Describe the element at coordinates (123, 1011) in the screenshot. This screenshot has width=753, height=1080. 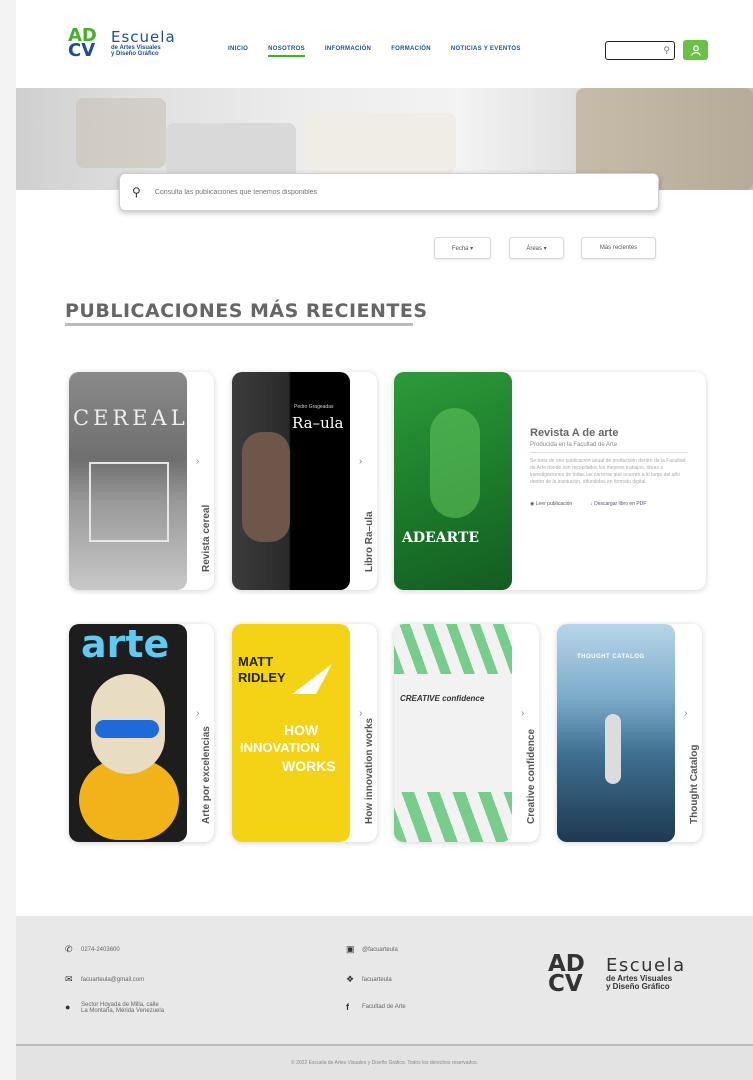
I see `address-line-2: La Montaña, Mérida Venezuela` at that location.